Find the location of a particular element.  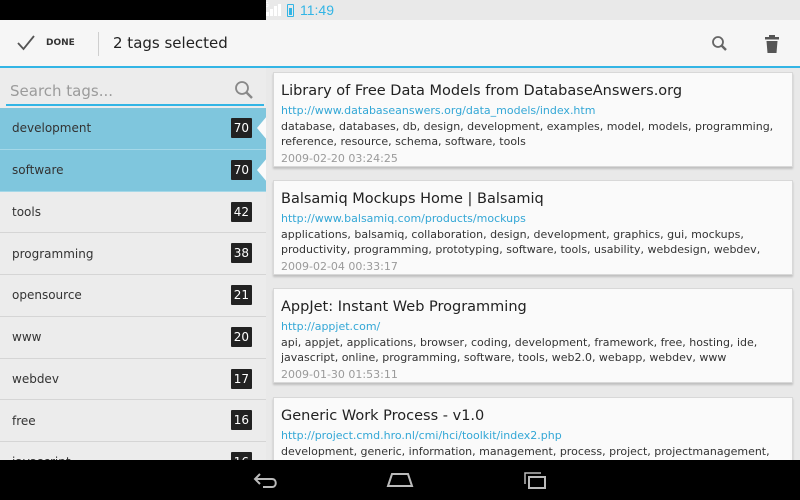

bookmark-title: Balsamiq Mockups Home | Balsamiq is located at coordinates (412, 199).